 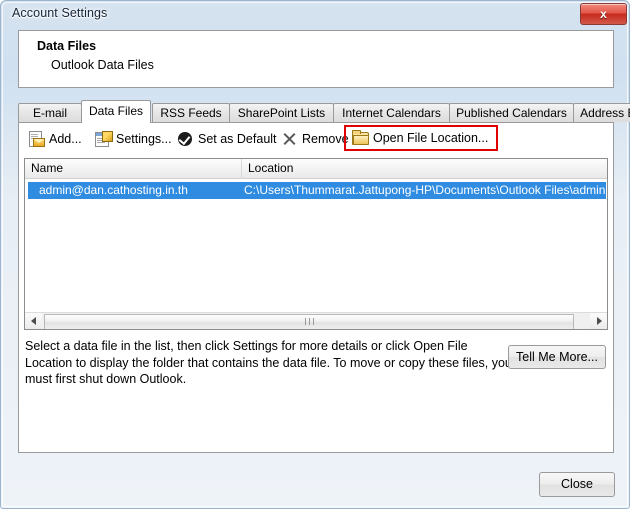 I want to click on scrollbar-thumb, so click(x=309, y=321).